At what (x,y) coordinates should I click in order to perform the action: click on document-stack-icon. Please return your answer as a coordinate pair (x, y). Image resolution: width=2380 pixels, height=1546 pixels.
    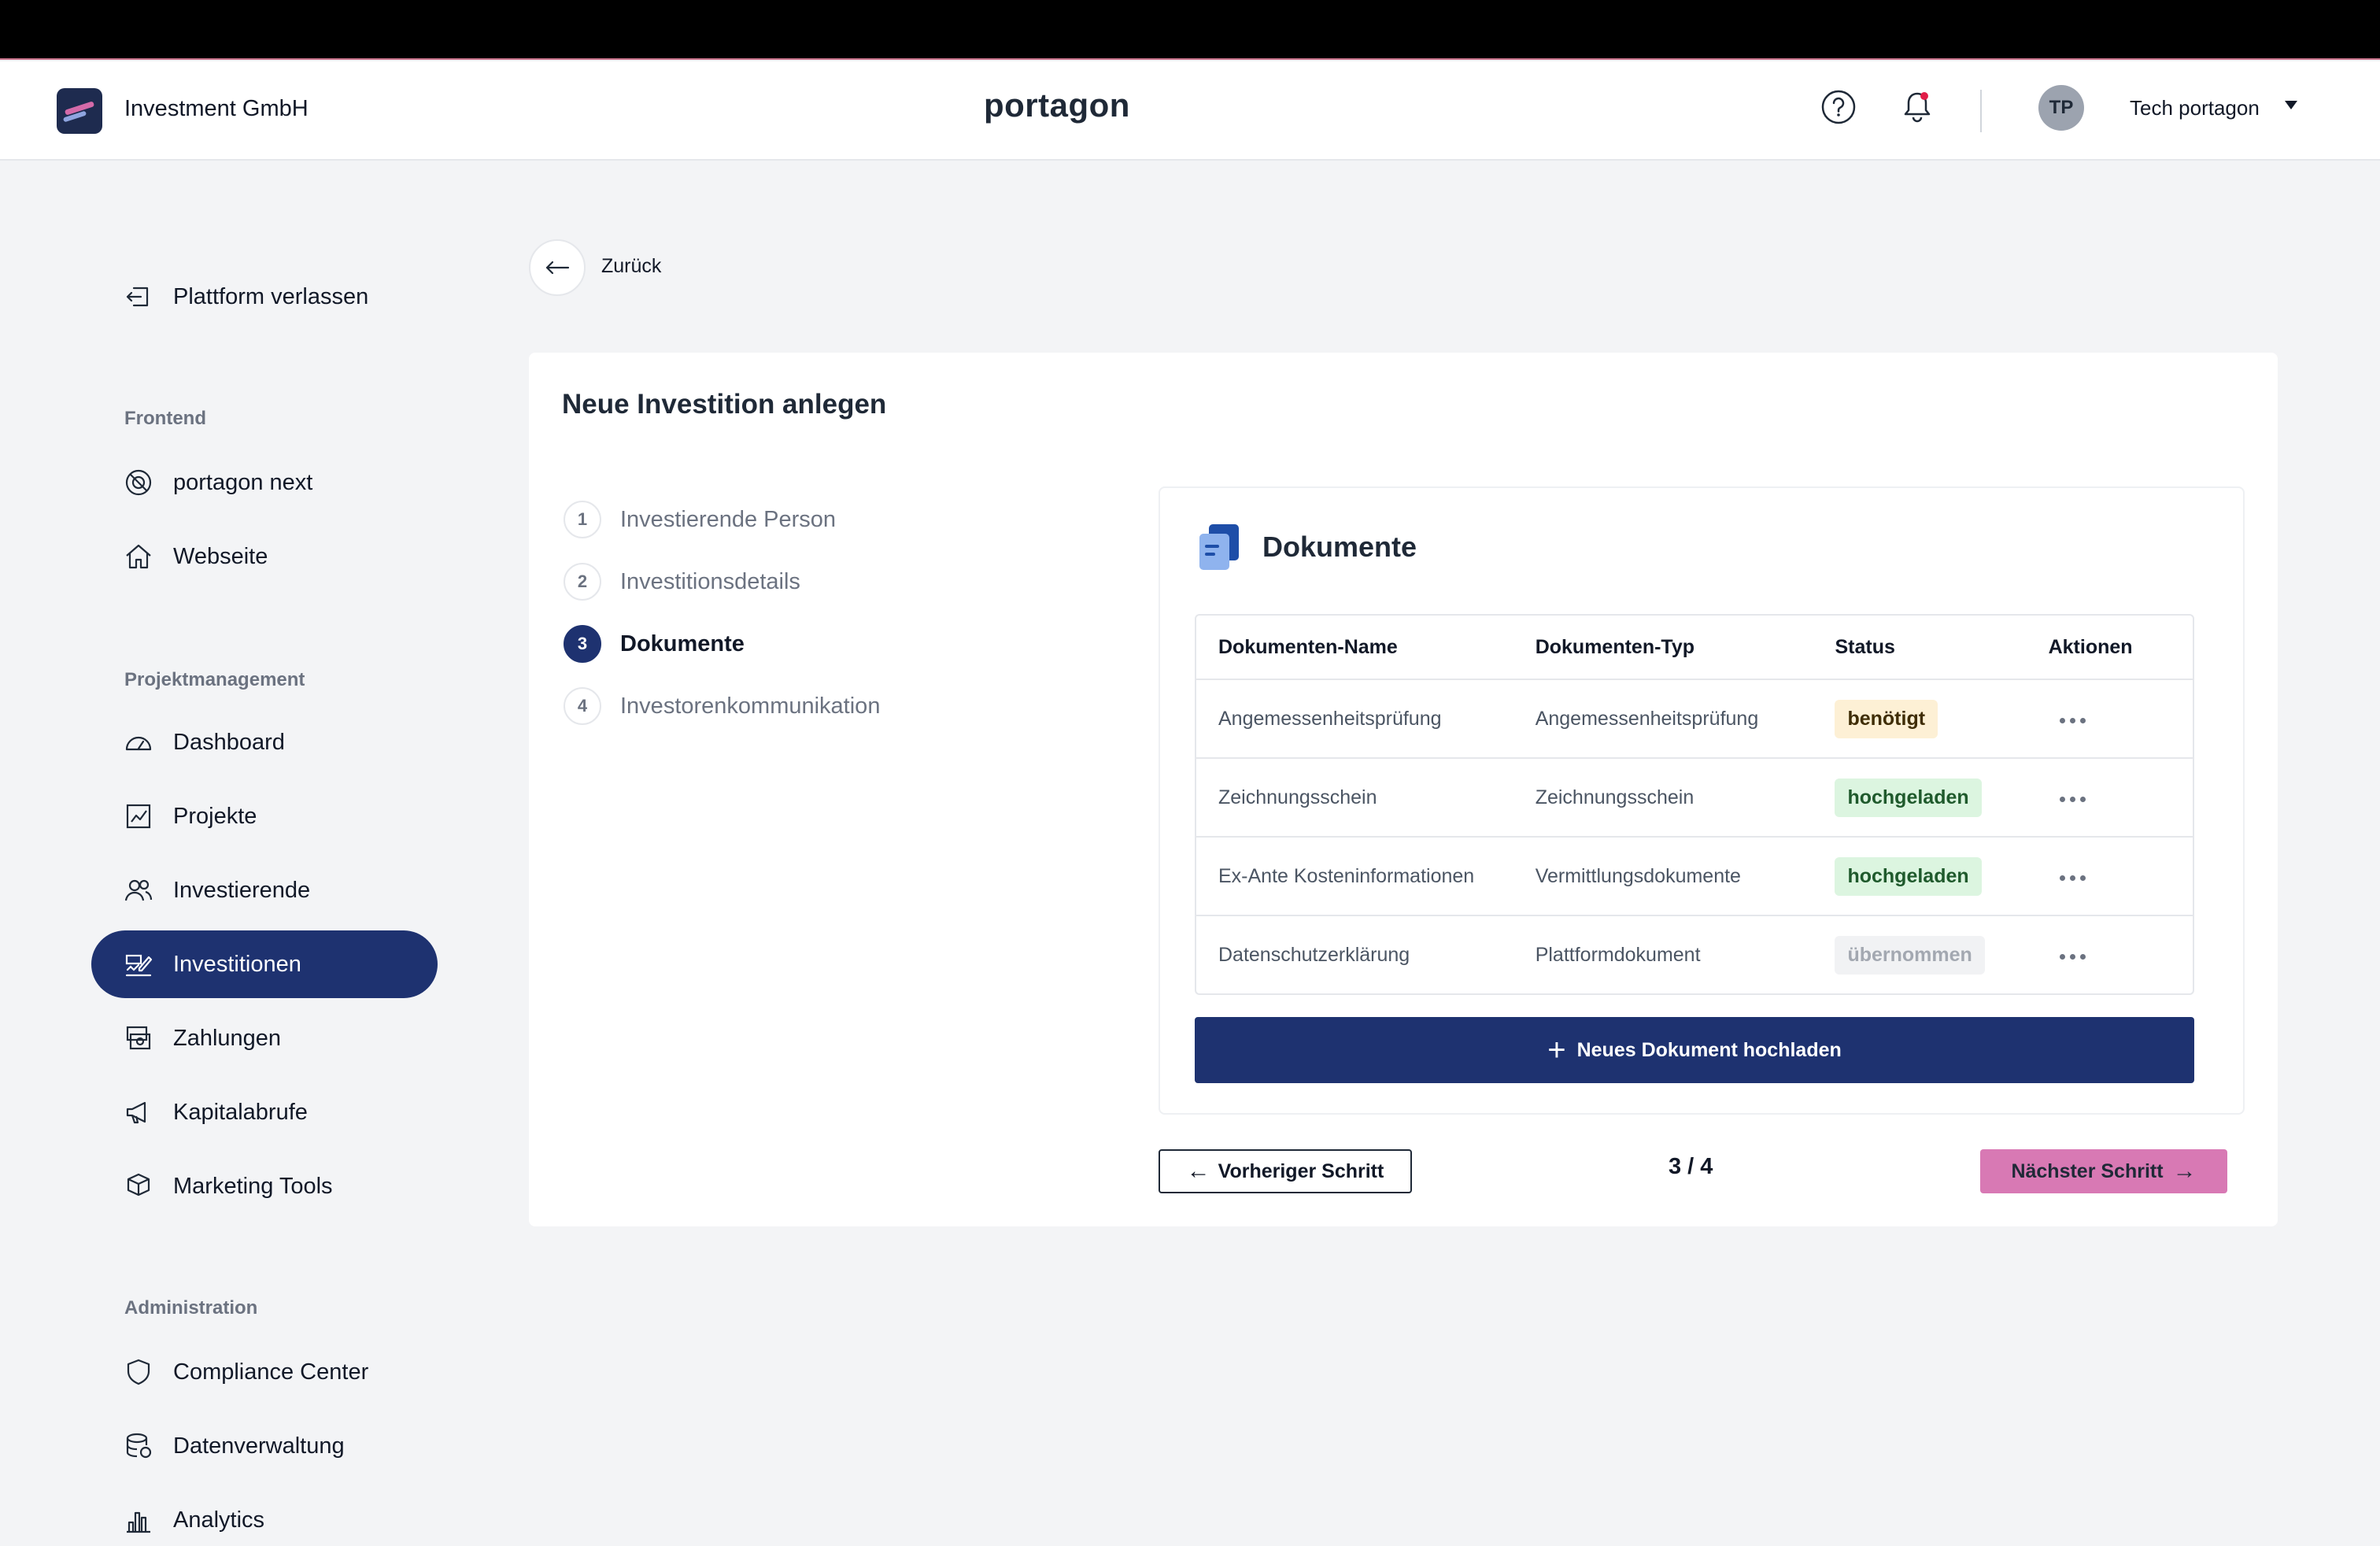
    Looking at the image, I should click on (1219, 547).